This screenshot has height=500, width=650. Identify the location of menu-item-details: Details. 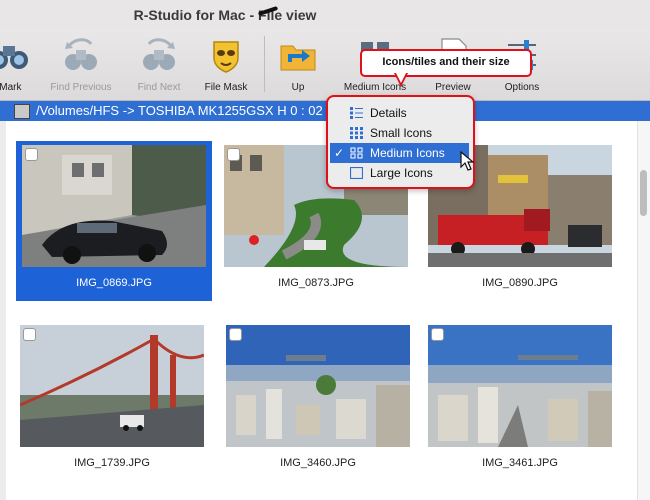
(399, 113).